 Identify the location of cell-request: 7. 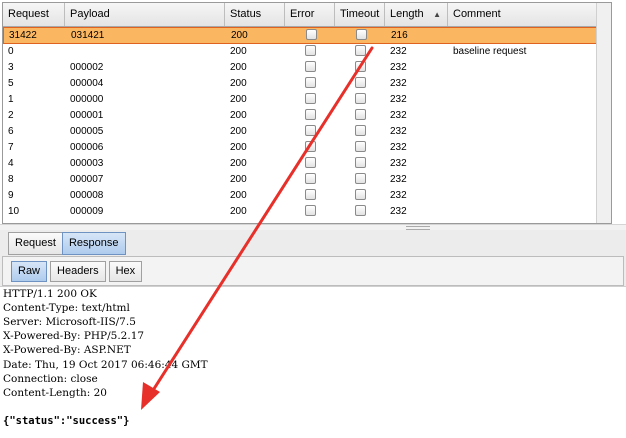
(11, 147).